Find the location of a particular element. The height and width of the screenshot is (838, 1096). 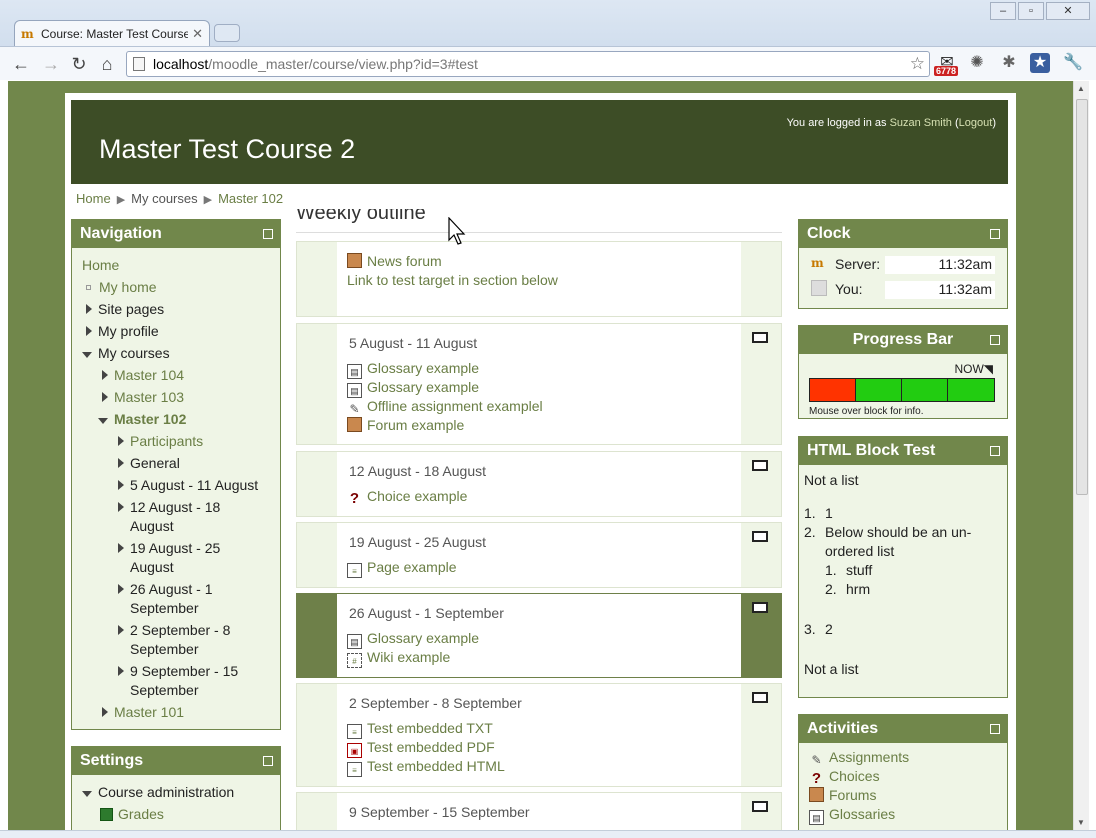

nav-master-101: Master 101 is located at coordinates (149, 712).